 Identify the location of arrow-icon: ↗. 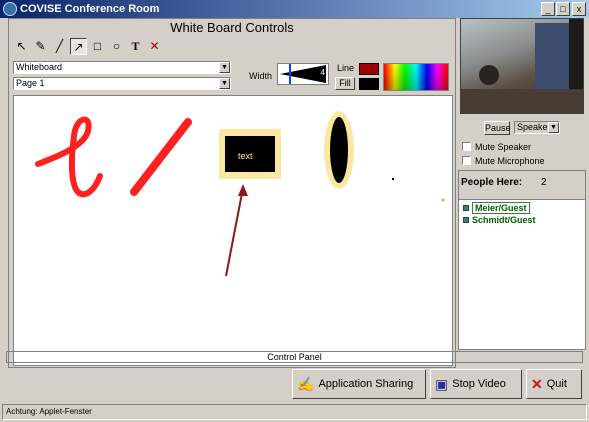
(78, 46).